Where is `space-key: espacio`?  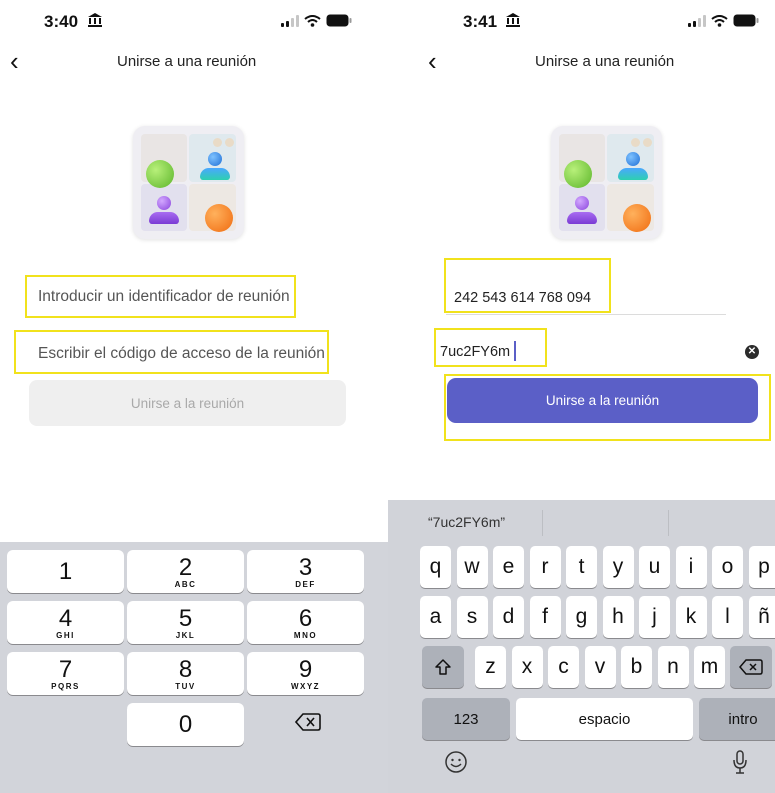
space-key: espacio is located at coordinates (604, 719).